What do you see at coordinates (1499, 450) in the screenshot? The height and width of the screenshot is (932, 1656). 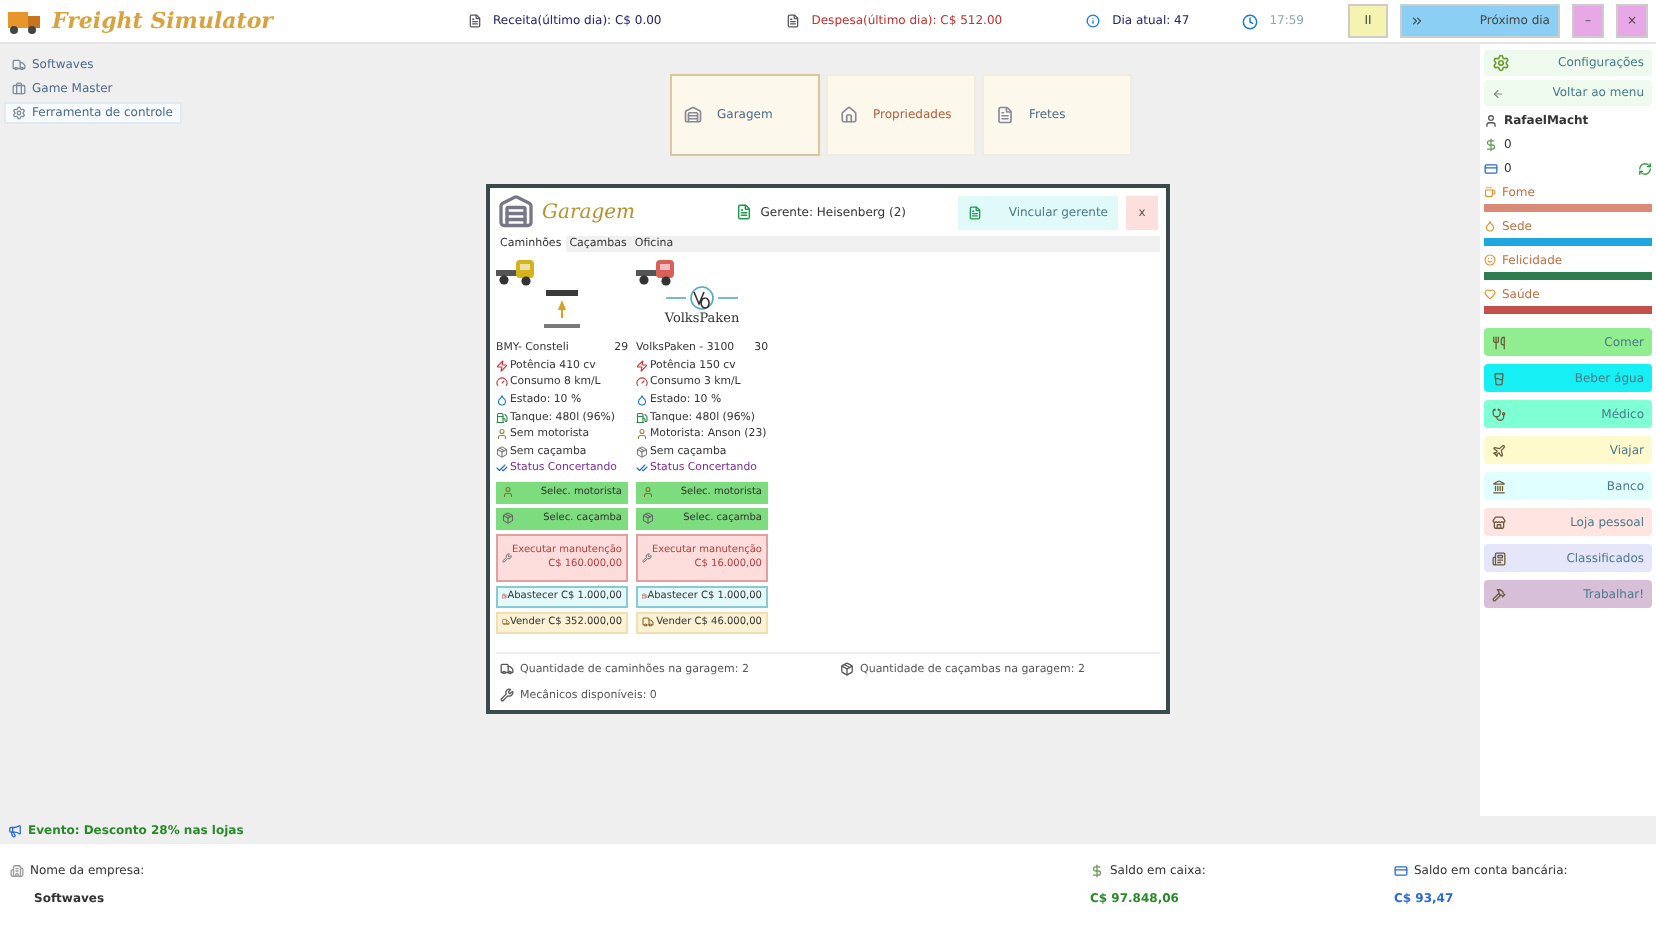 I see `travel-icon` at bounding box center [1499, 450].